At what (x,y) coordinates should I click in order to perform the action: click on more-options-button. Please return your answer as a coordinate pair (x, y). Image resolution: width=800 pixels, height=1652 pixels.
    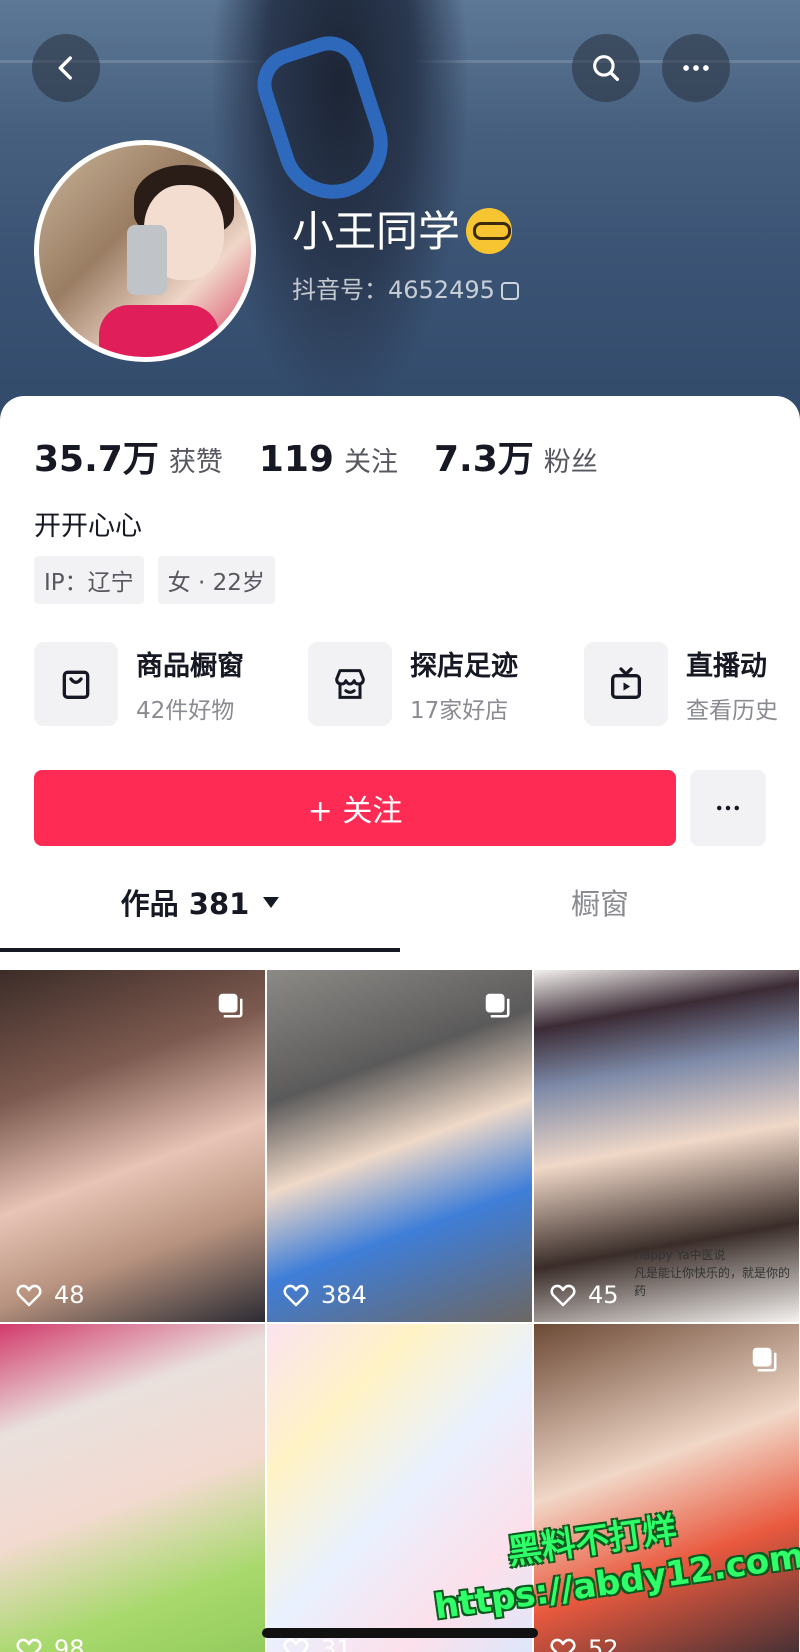
    Looking at the image, I should click on (696, 68).